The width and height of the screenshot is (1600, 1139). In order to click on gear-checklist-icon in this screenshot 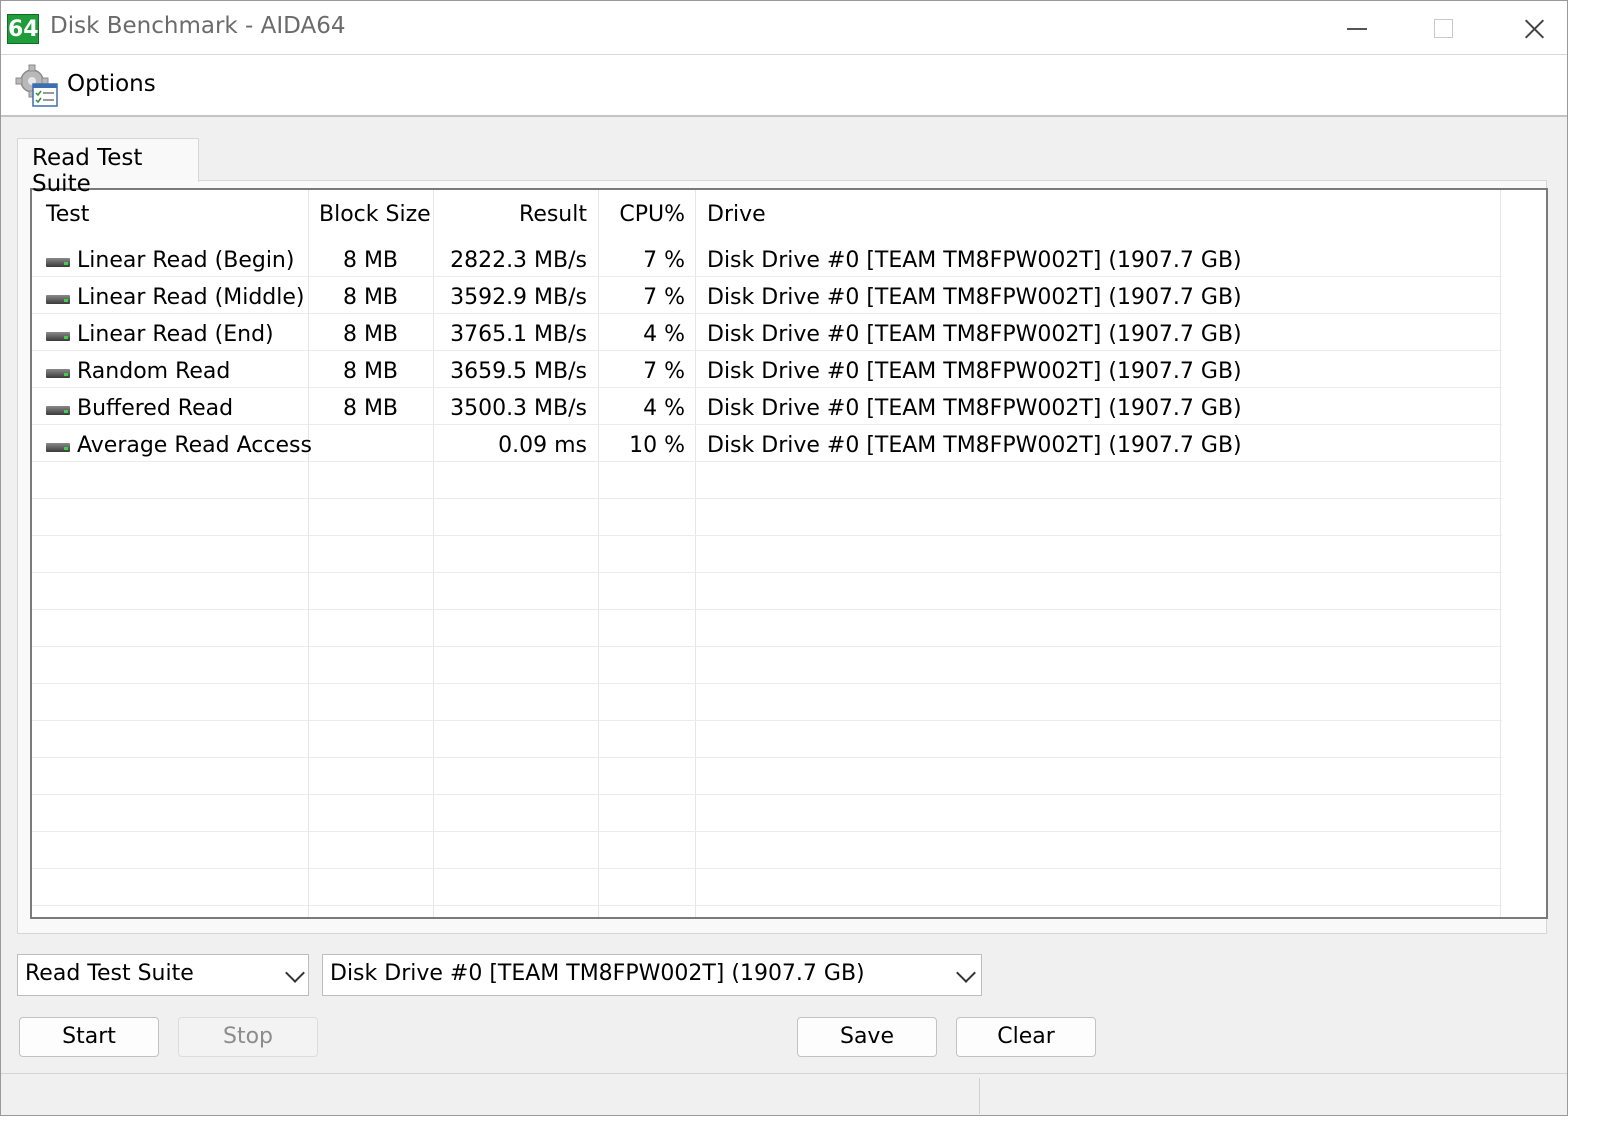, I will do `click(36, 85)`.